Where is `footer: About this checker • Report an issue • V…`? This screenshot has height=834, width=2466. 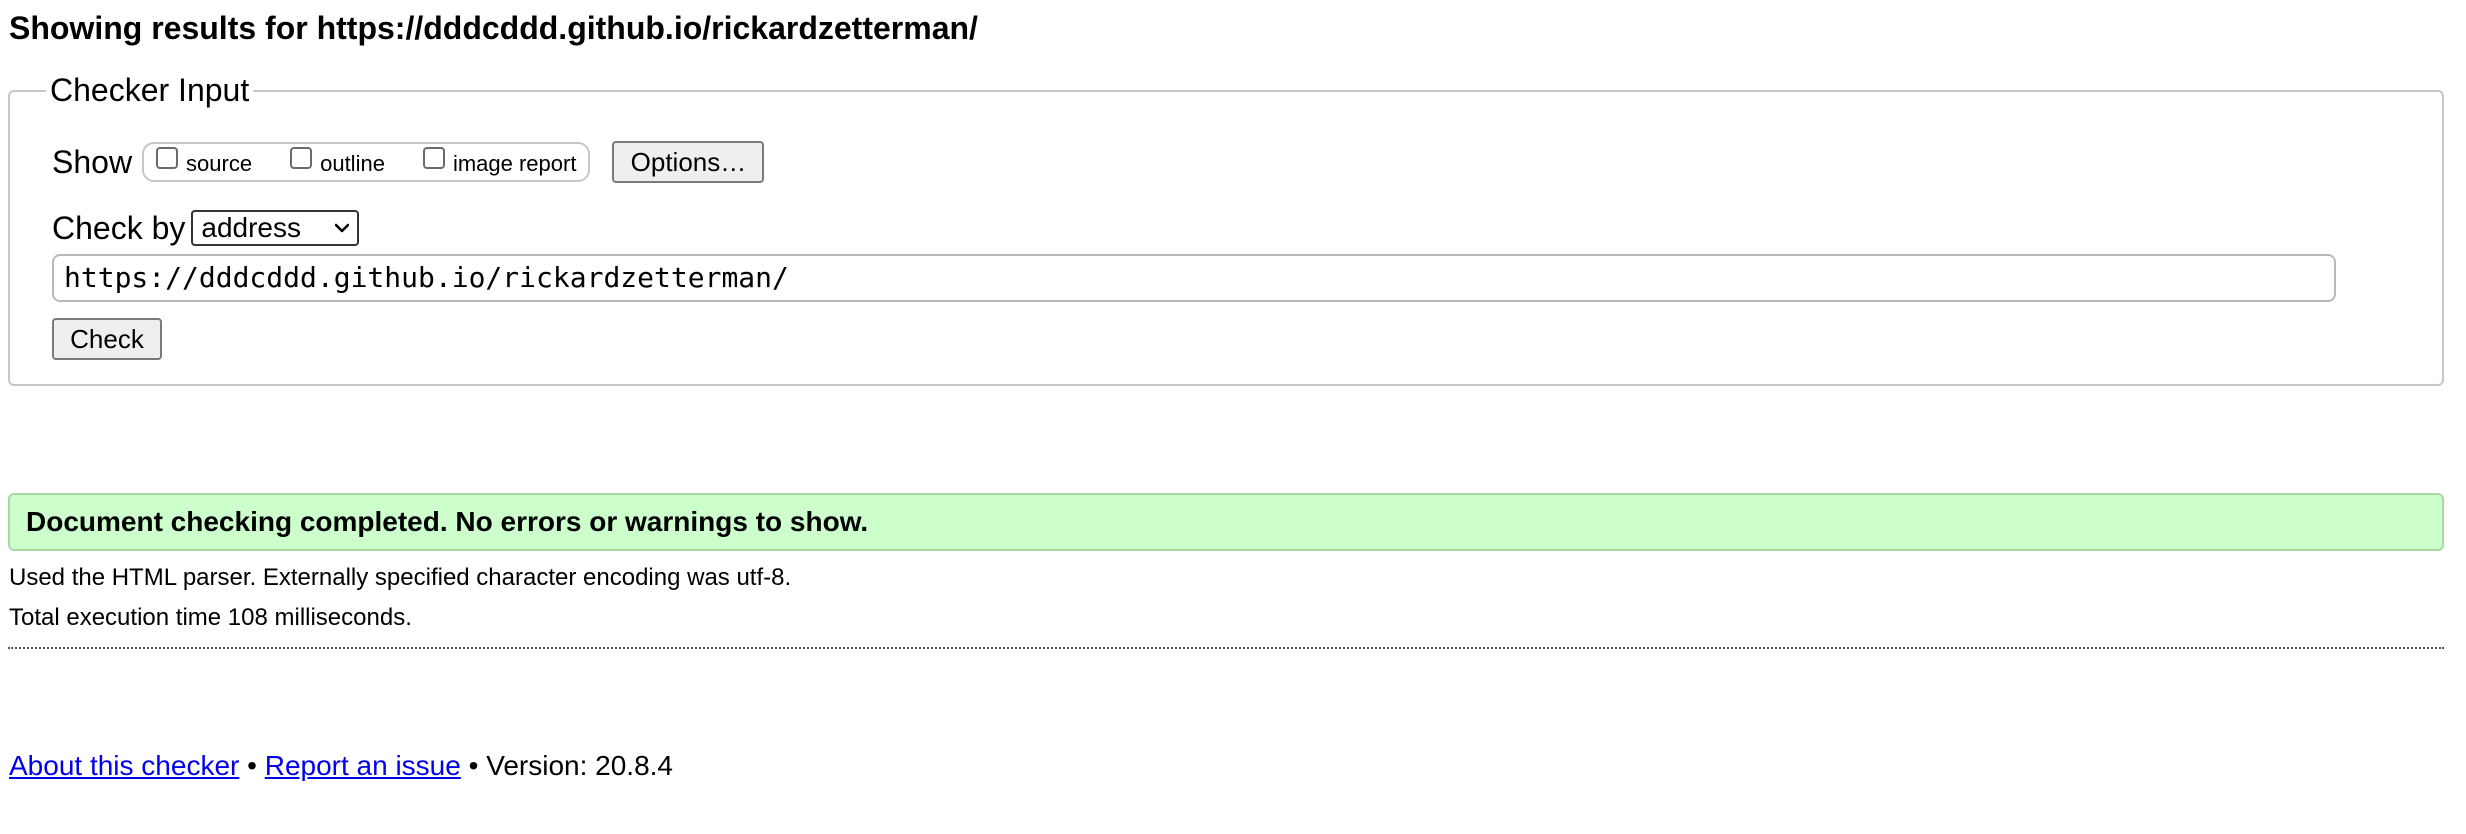
footer: About this checker • Report an issue • V… is located at coordinates (341, 766).